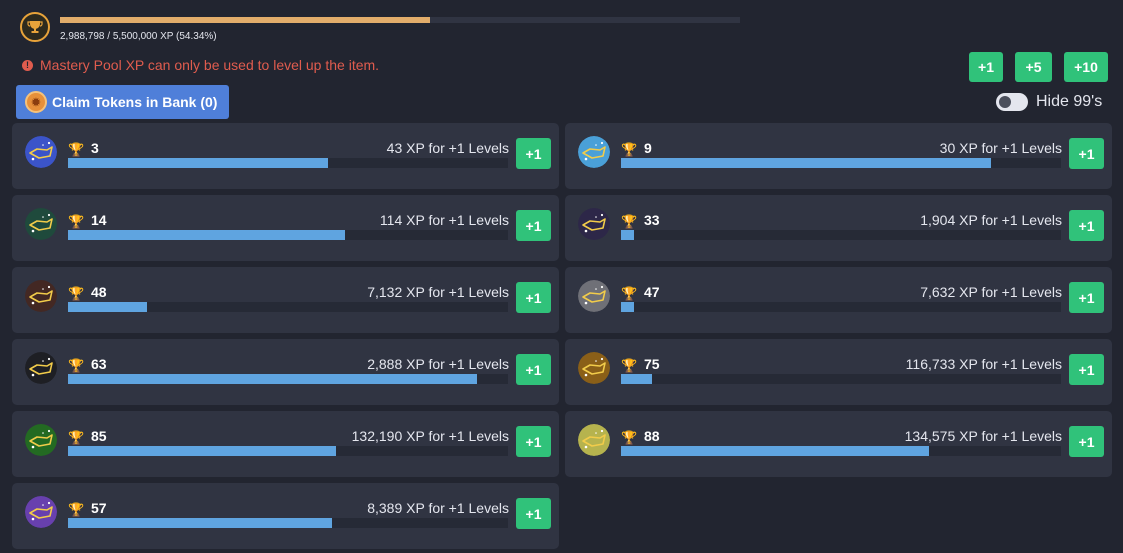 The image size is (1123, 553). What do you see at coordinates (27, 65) in the screenshot?
I see `info-icon: !` at bounding box center [27, 65].